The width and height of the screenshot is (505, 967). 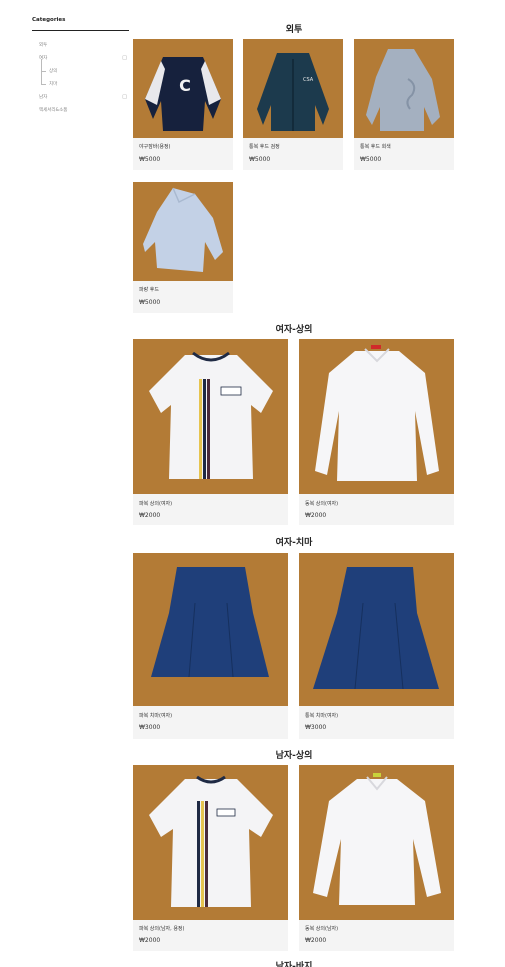 What do you see at coordinates (264, 146) in the screenshot?
I see `product-name: 통복 후드 검정` at bounding box center [264, 146].